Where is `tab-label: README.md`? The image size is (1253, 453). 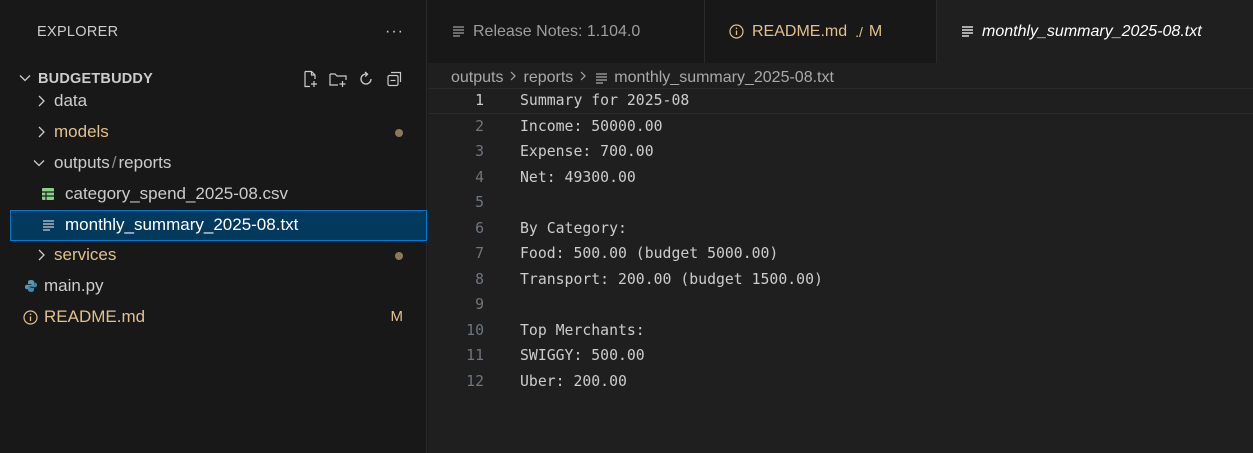 tab-label: README.md is located at coordinates (800, 31).